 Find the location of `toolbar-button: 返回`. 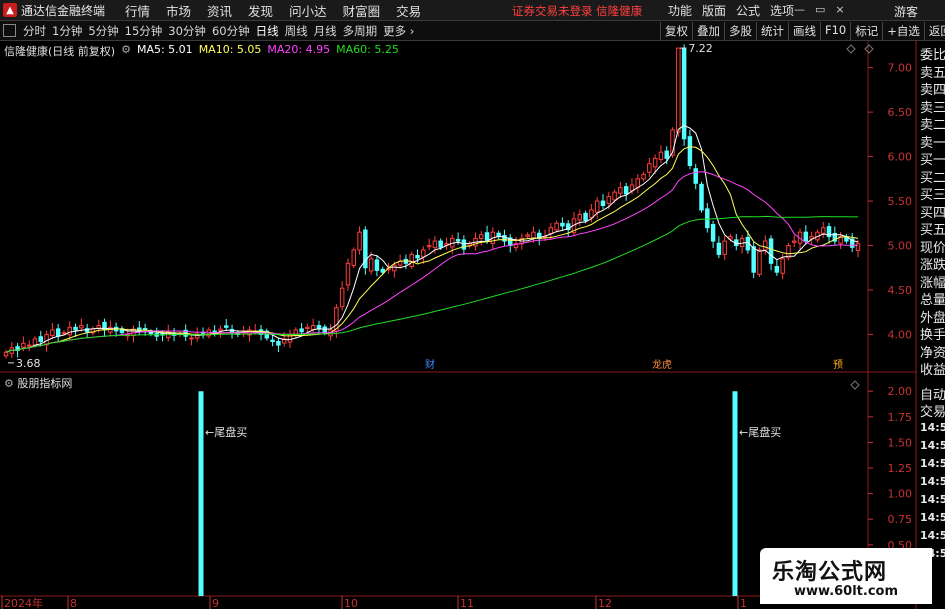

toolbar-button: 返回 is located at coordinates (934, 31).